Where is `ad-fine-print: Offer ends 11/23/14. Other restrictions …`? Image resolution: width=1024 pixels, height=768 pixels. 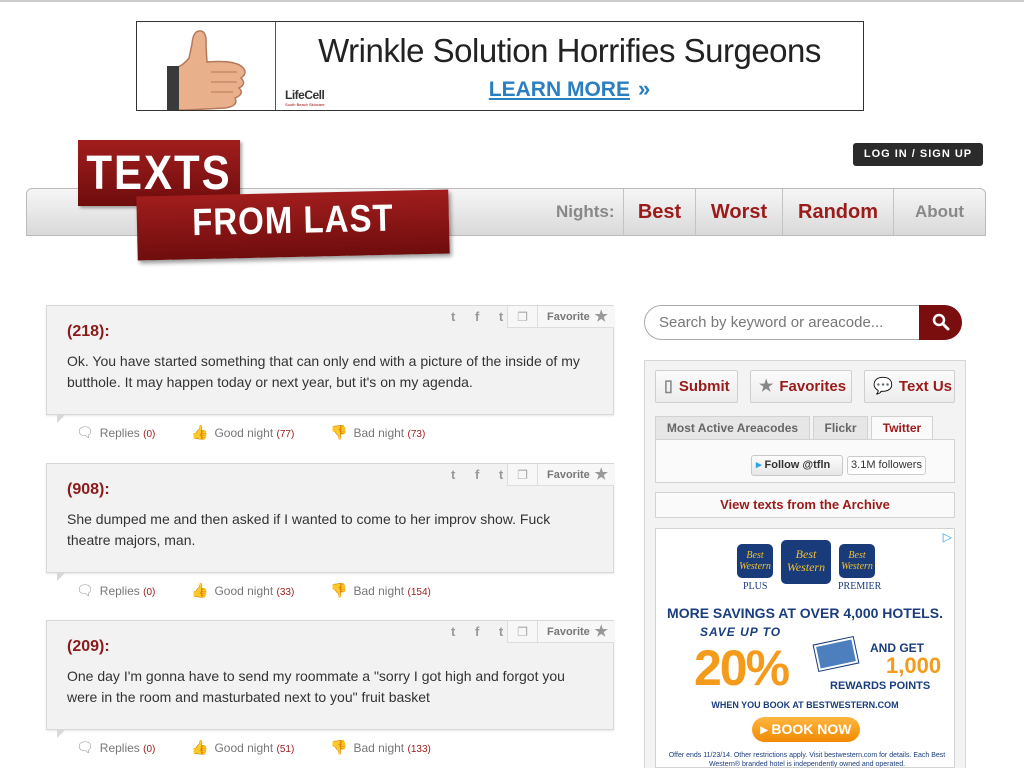 ad-fine-print: Offer ends 11/23/14. Other restrictions … is located at coordinates (807, 760).